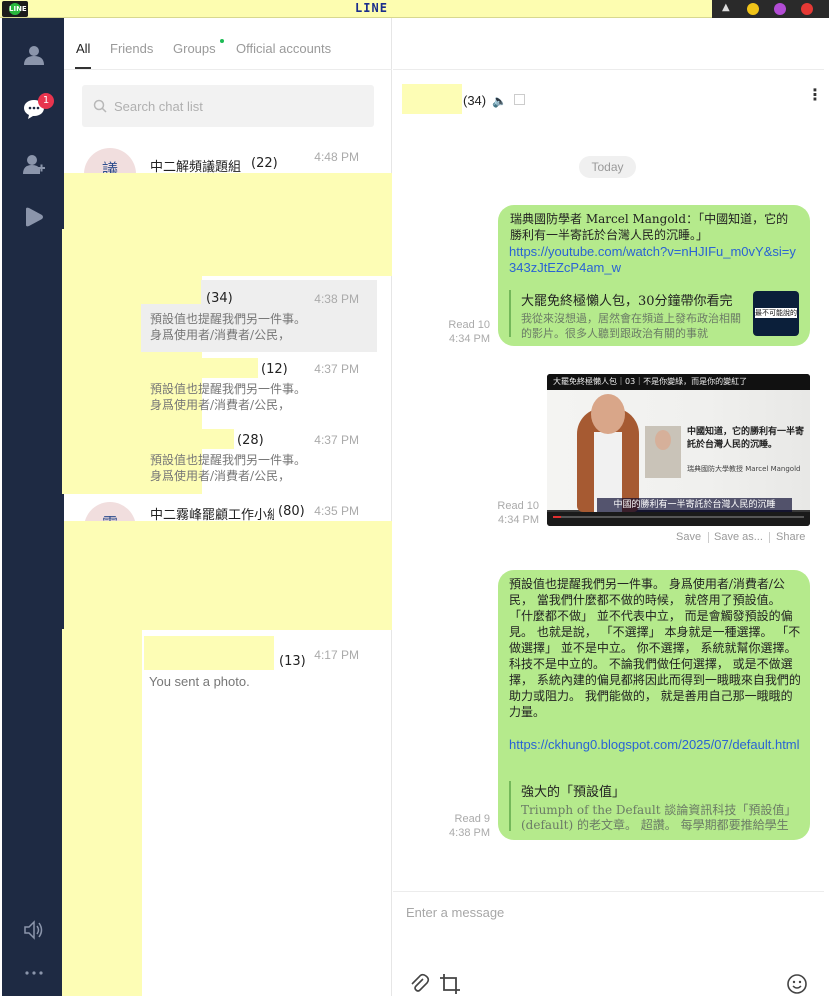  I want to click on add-friend-icon, so click(34, 164).